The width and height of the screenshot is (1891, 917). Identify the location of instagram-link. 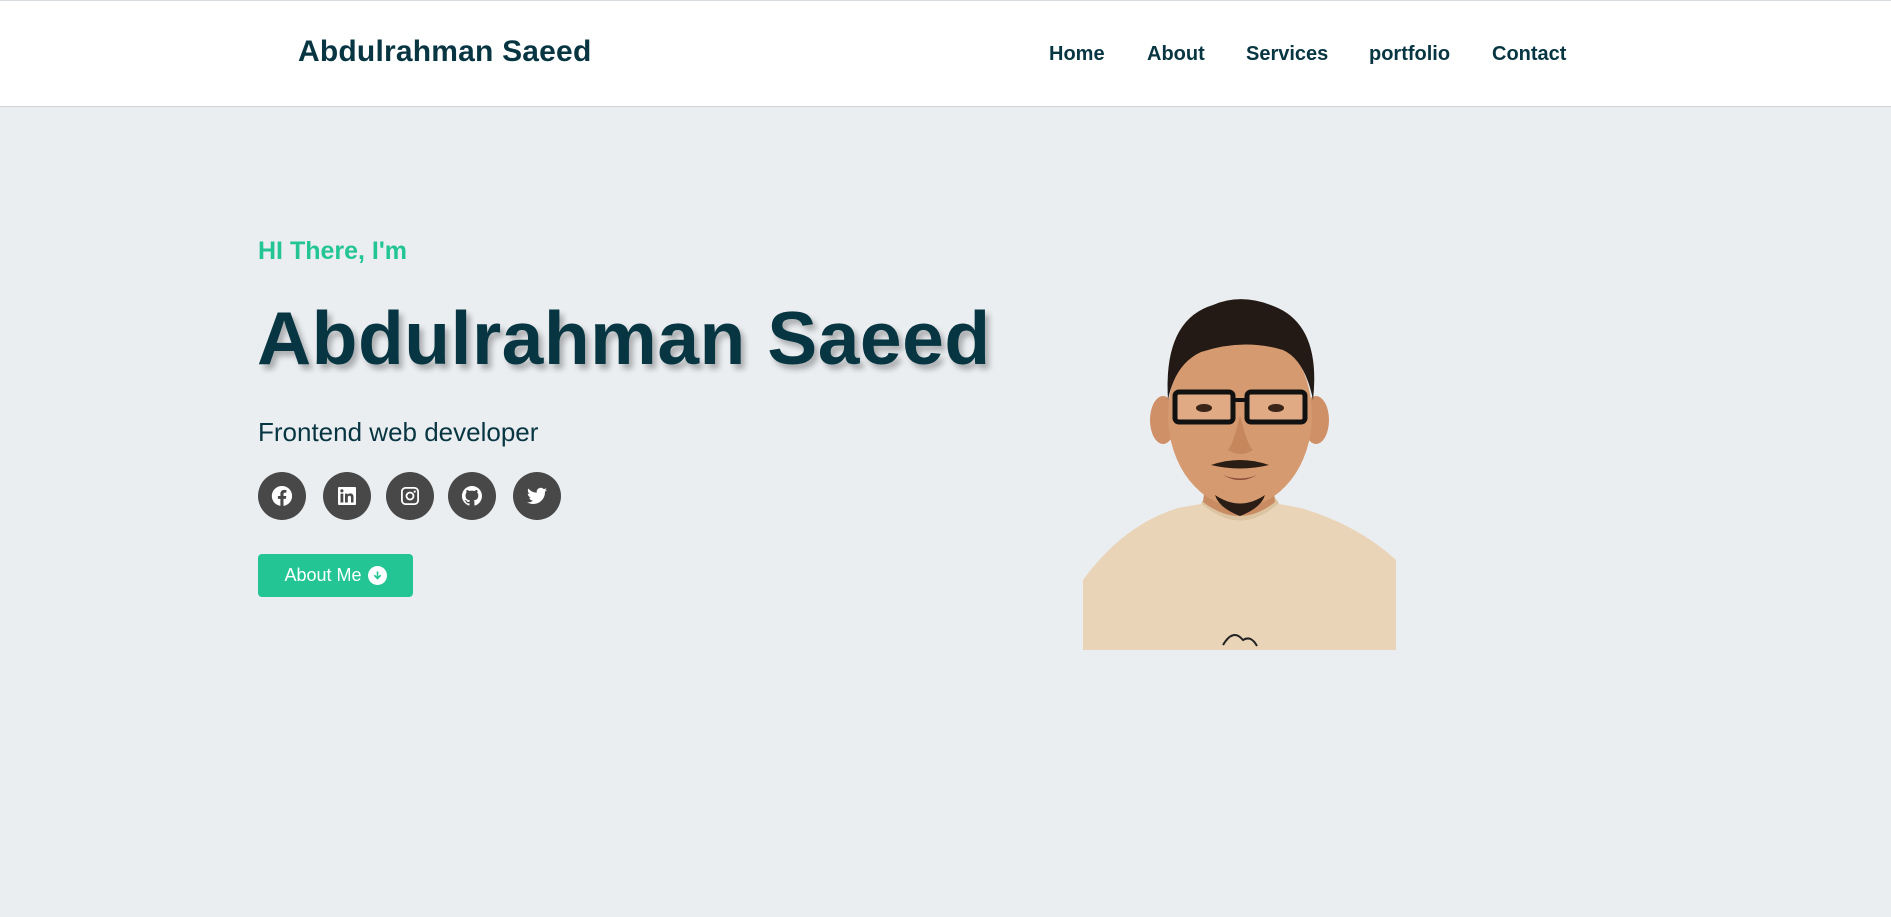
(410, 496).